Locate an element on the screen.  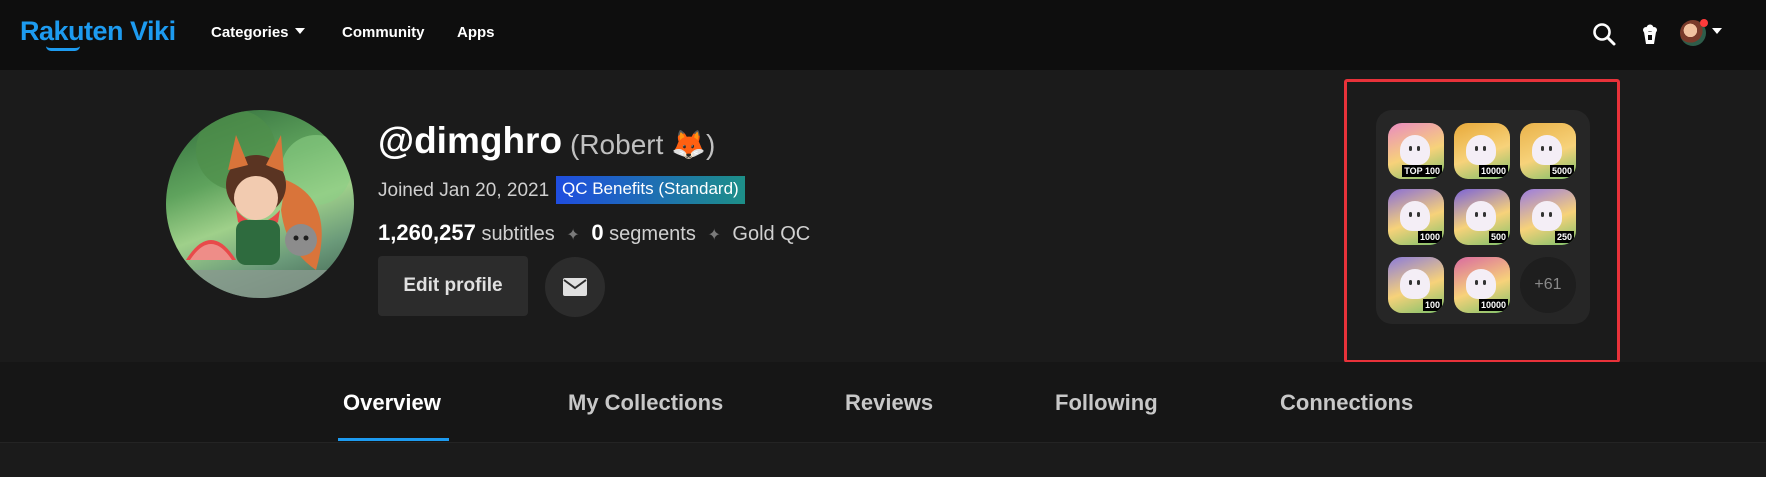
profile-handle: @dimghro is located at coordinates (470, 140).